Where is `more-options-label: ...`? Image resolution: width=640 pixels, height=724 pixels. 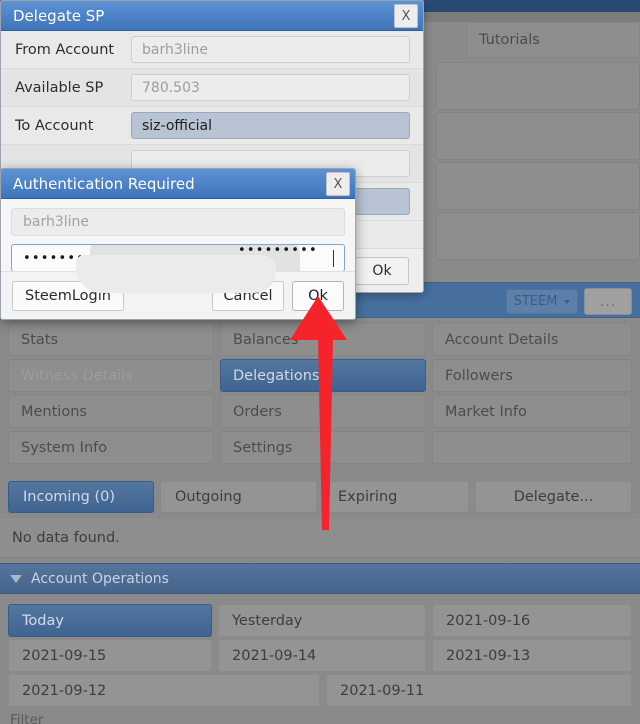
more-options-label: ... is located at coordinates (608, 301).